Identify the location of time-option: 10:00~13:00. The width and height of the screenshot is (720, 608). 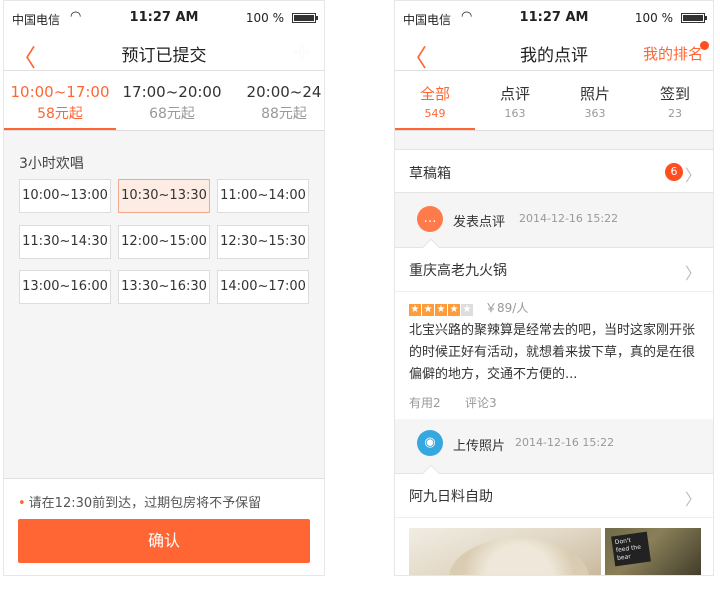
(65, 196).